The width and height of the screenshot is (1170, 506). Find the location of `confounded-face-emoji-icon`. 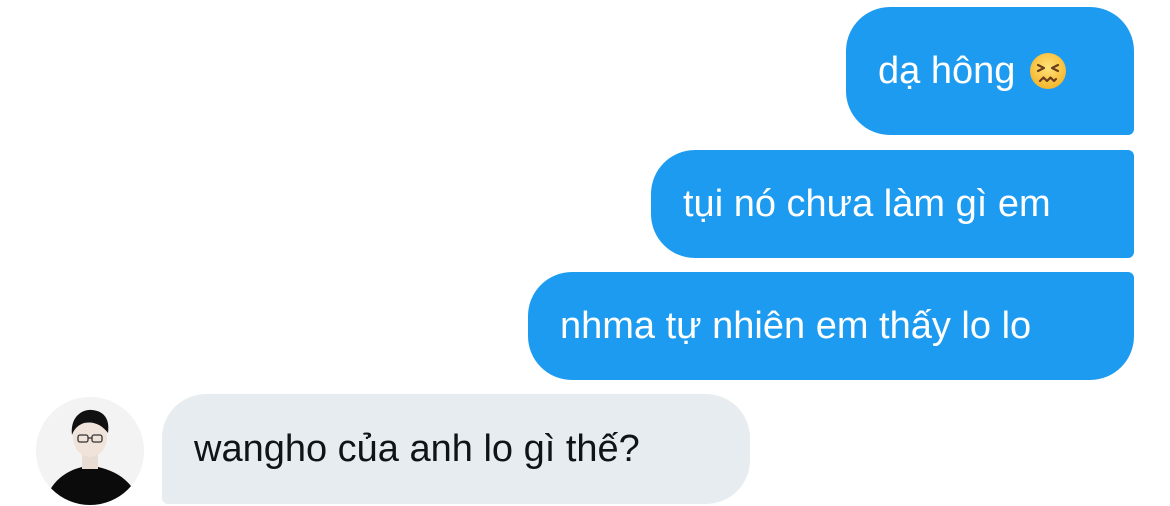

confounded-face-emoji-icon is located at coordinates (1048, 71).